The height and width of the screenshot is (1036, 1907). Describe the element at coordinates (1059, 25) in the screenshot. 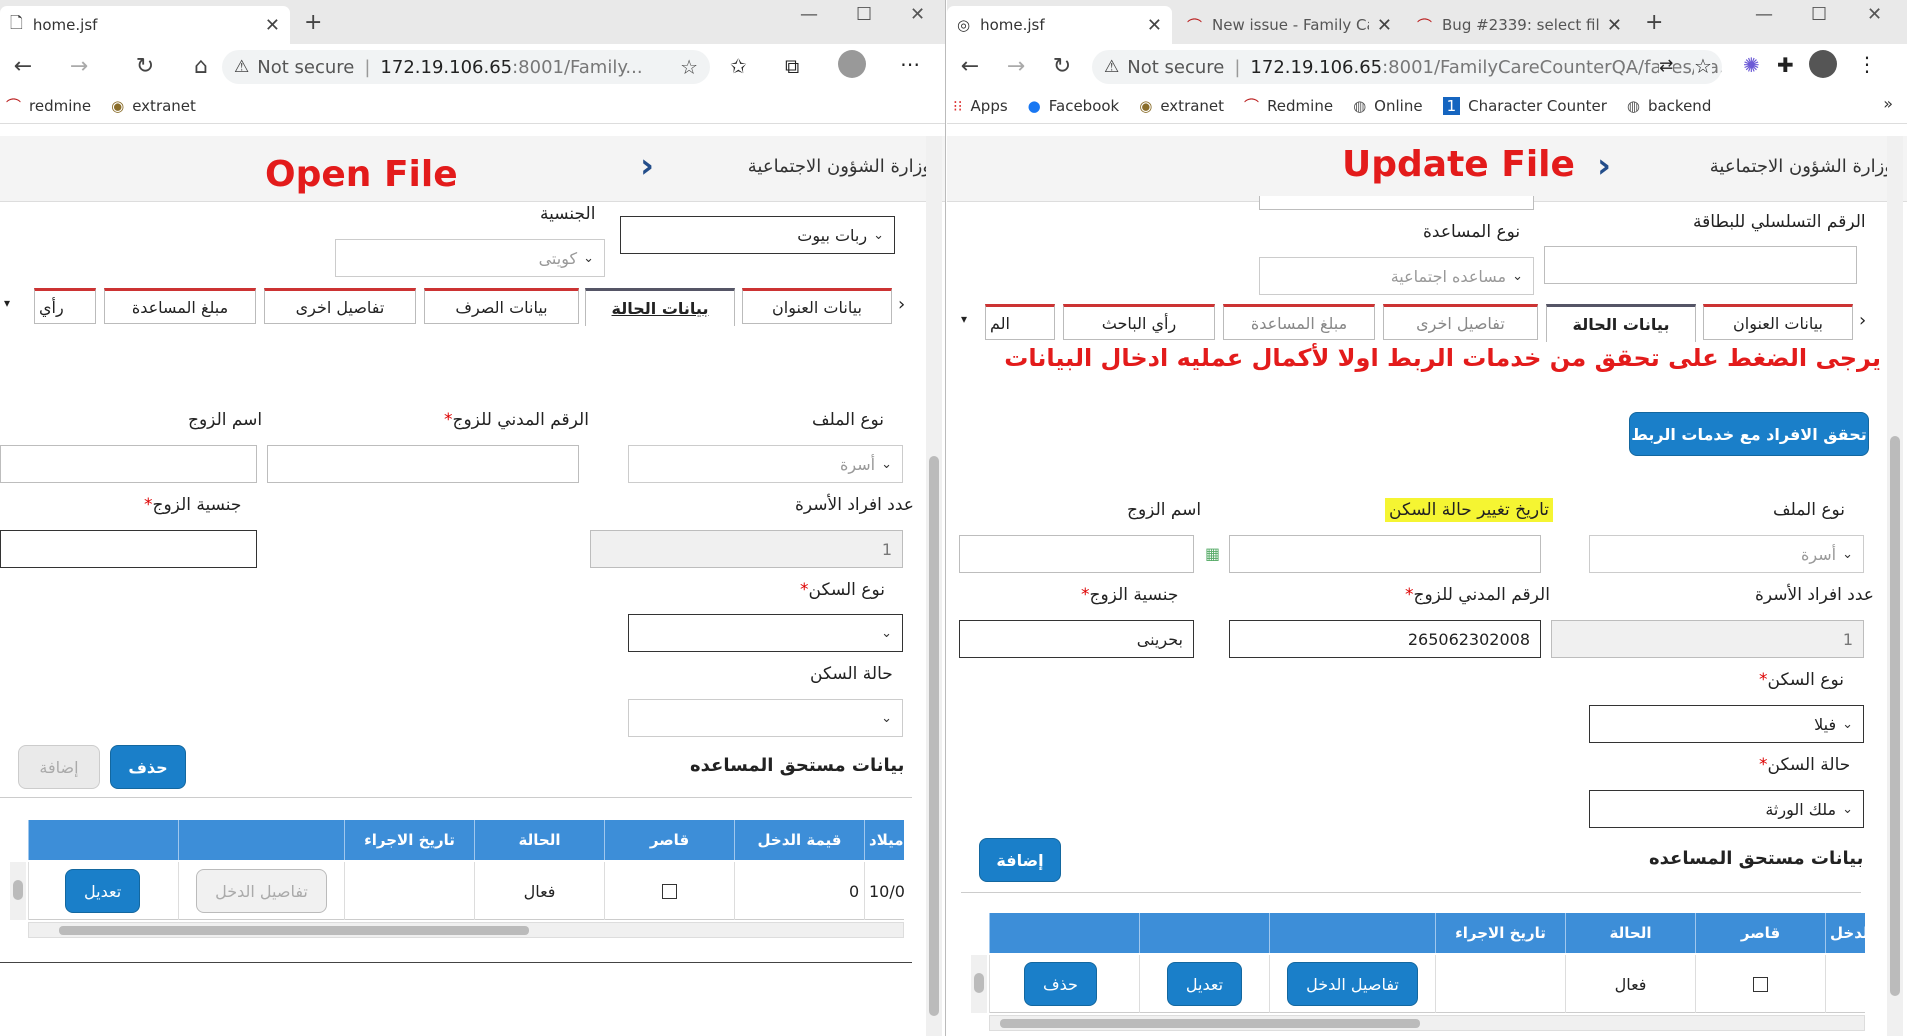

I see `browser-tab-home: ◎ home.jsf ✕` at that location.